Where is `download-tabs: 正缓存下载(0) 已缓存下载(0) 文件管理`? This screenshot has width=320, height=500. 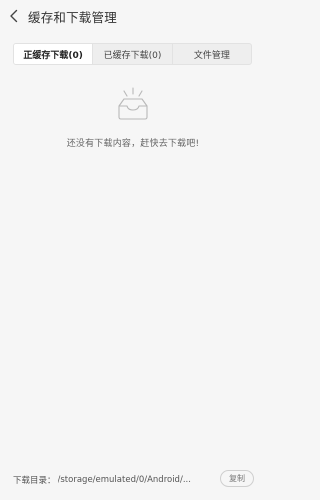 download-tabs: 正缓存下载(0) 已缓存下载(0) 文件管理 is located at coordinates (132, 54).